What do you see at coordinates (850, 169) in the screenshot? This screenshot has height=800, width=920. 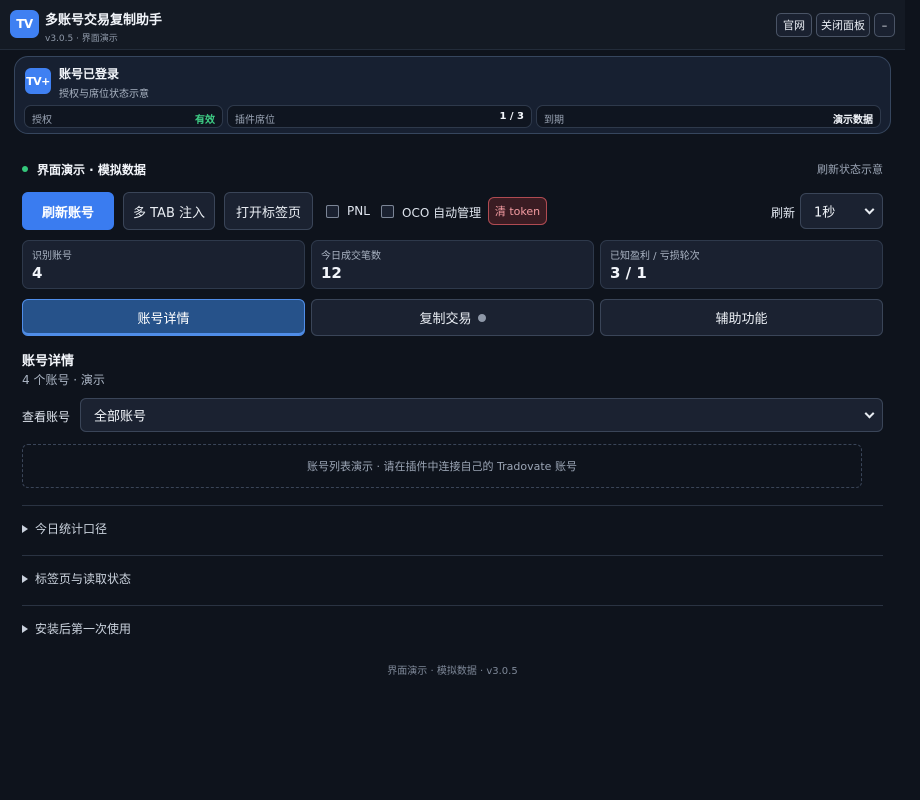 I see `refresh-status-hint: 刷新状态示意` at bounding box center [850, 169].